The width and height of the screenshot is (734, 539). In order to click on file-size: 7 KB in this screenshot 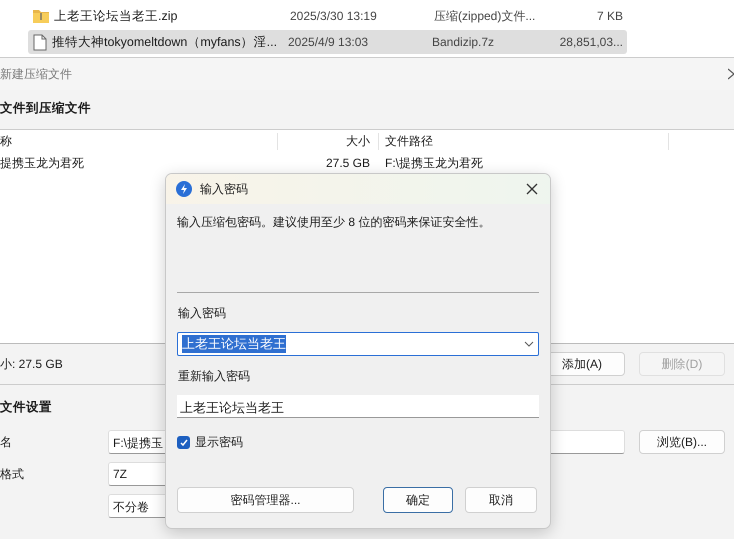, I will do `click(610, 16)`.